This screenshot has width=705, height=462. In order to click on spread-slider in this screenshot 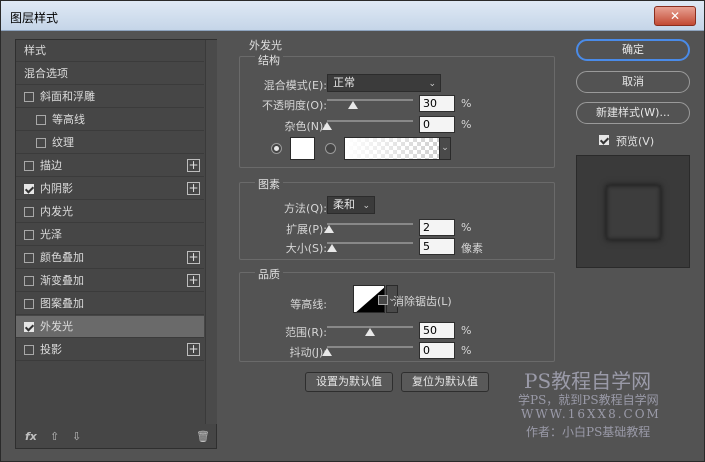, I will do `click(370, 224)`.